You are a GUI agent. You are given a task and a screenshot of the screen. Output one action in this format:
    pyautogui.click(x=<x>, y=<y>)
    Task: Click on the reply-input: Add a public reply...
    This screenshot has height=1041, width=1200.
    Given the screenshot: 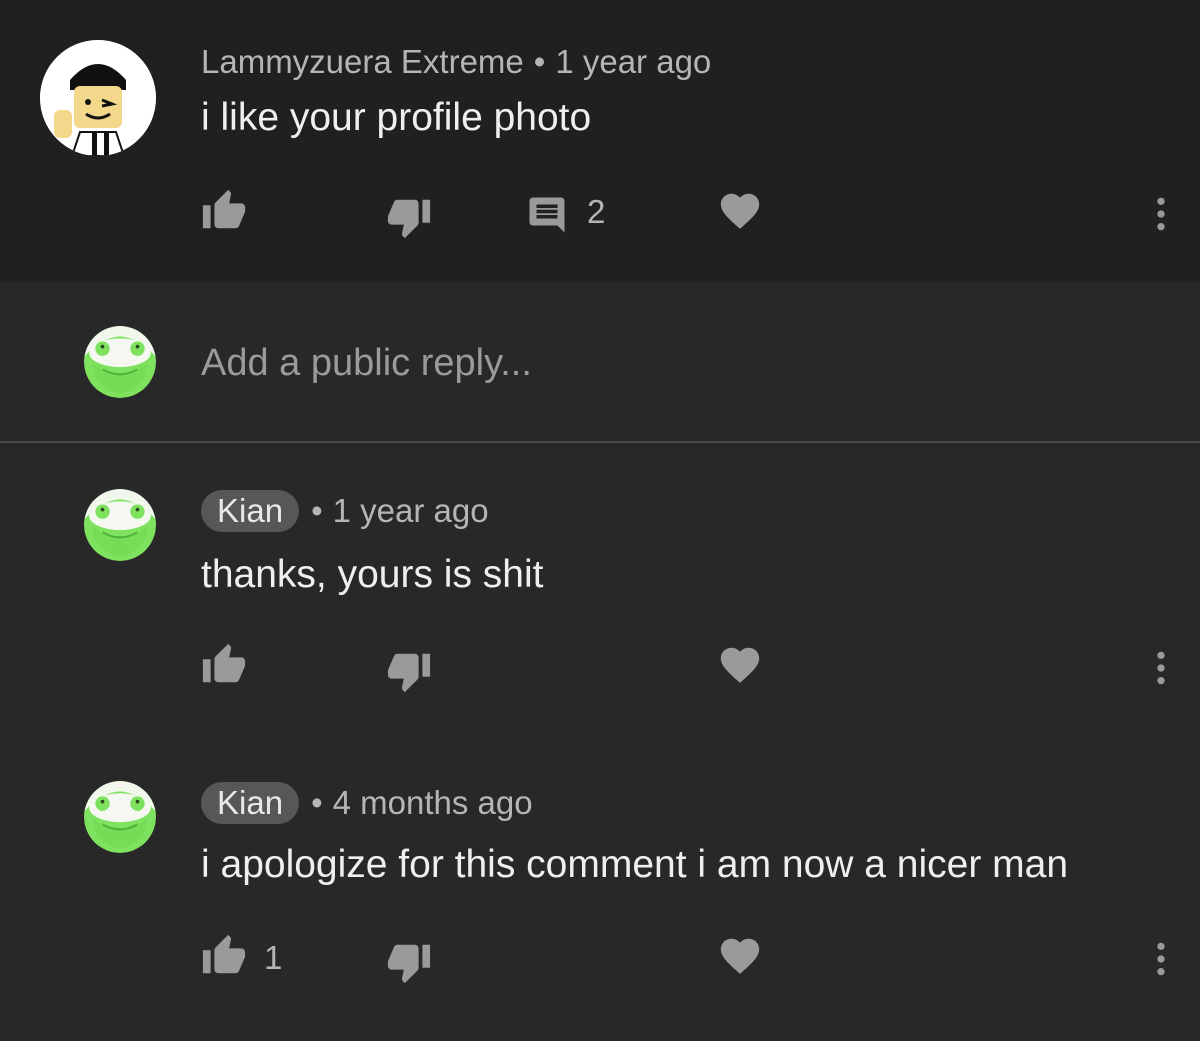 What is the action you would take?
    pyautogui.click(x=366, y=363)
    